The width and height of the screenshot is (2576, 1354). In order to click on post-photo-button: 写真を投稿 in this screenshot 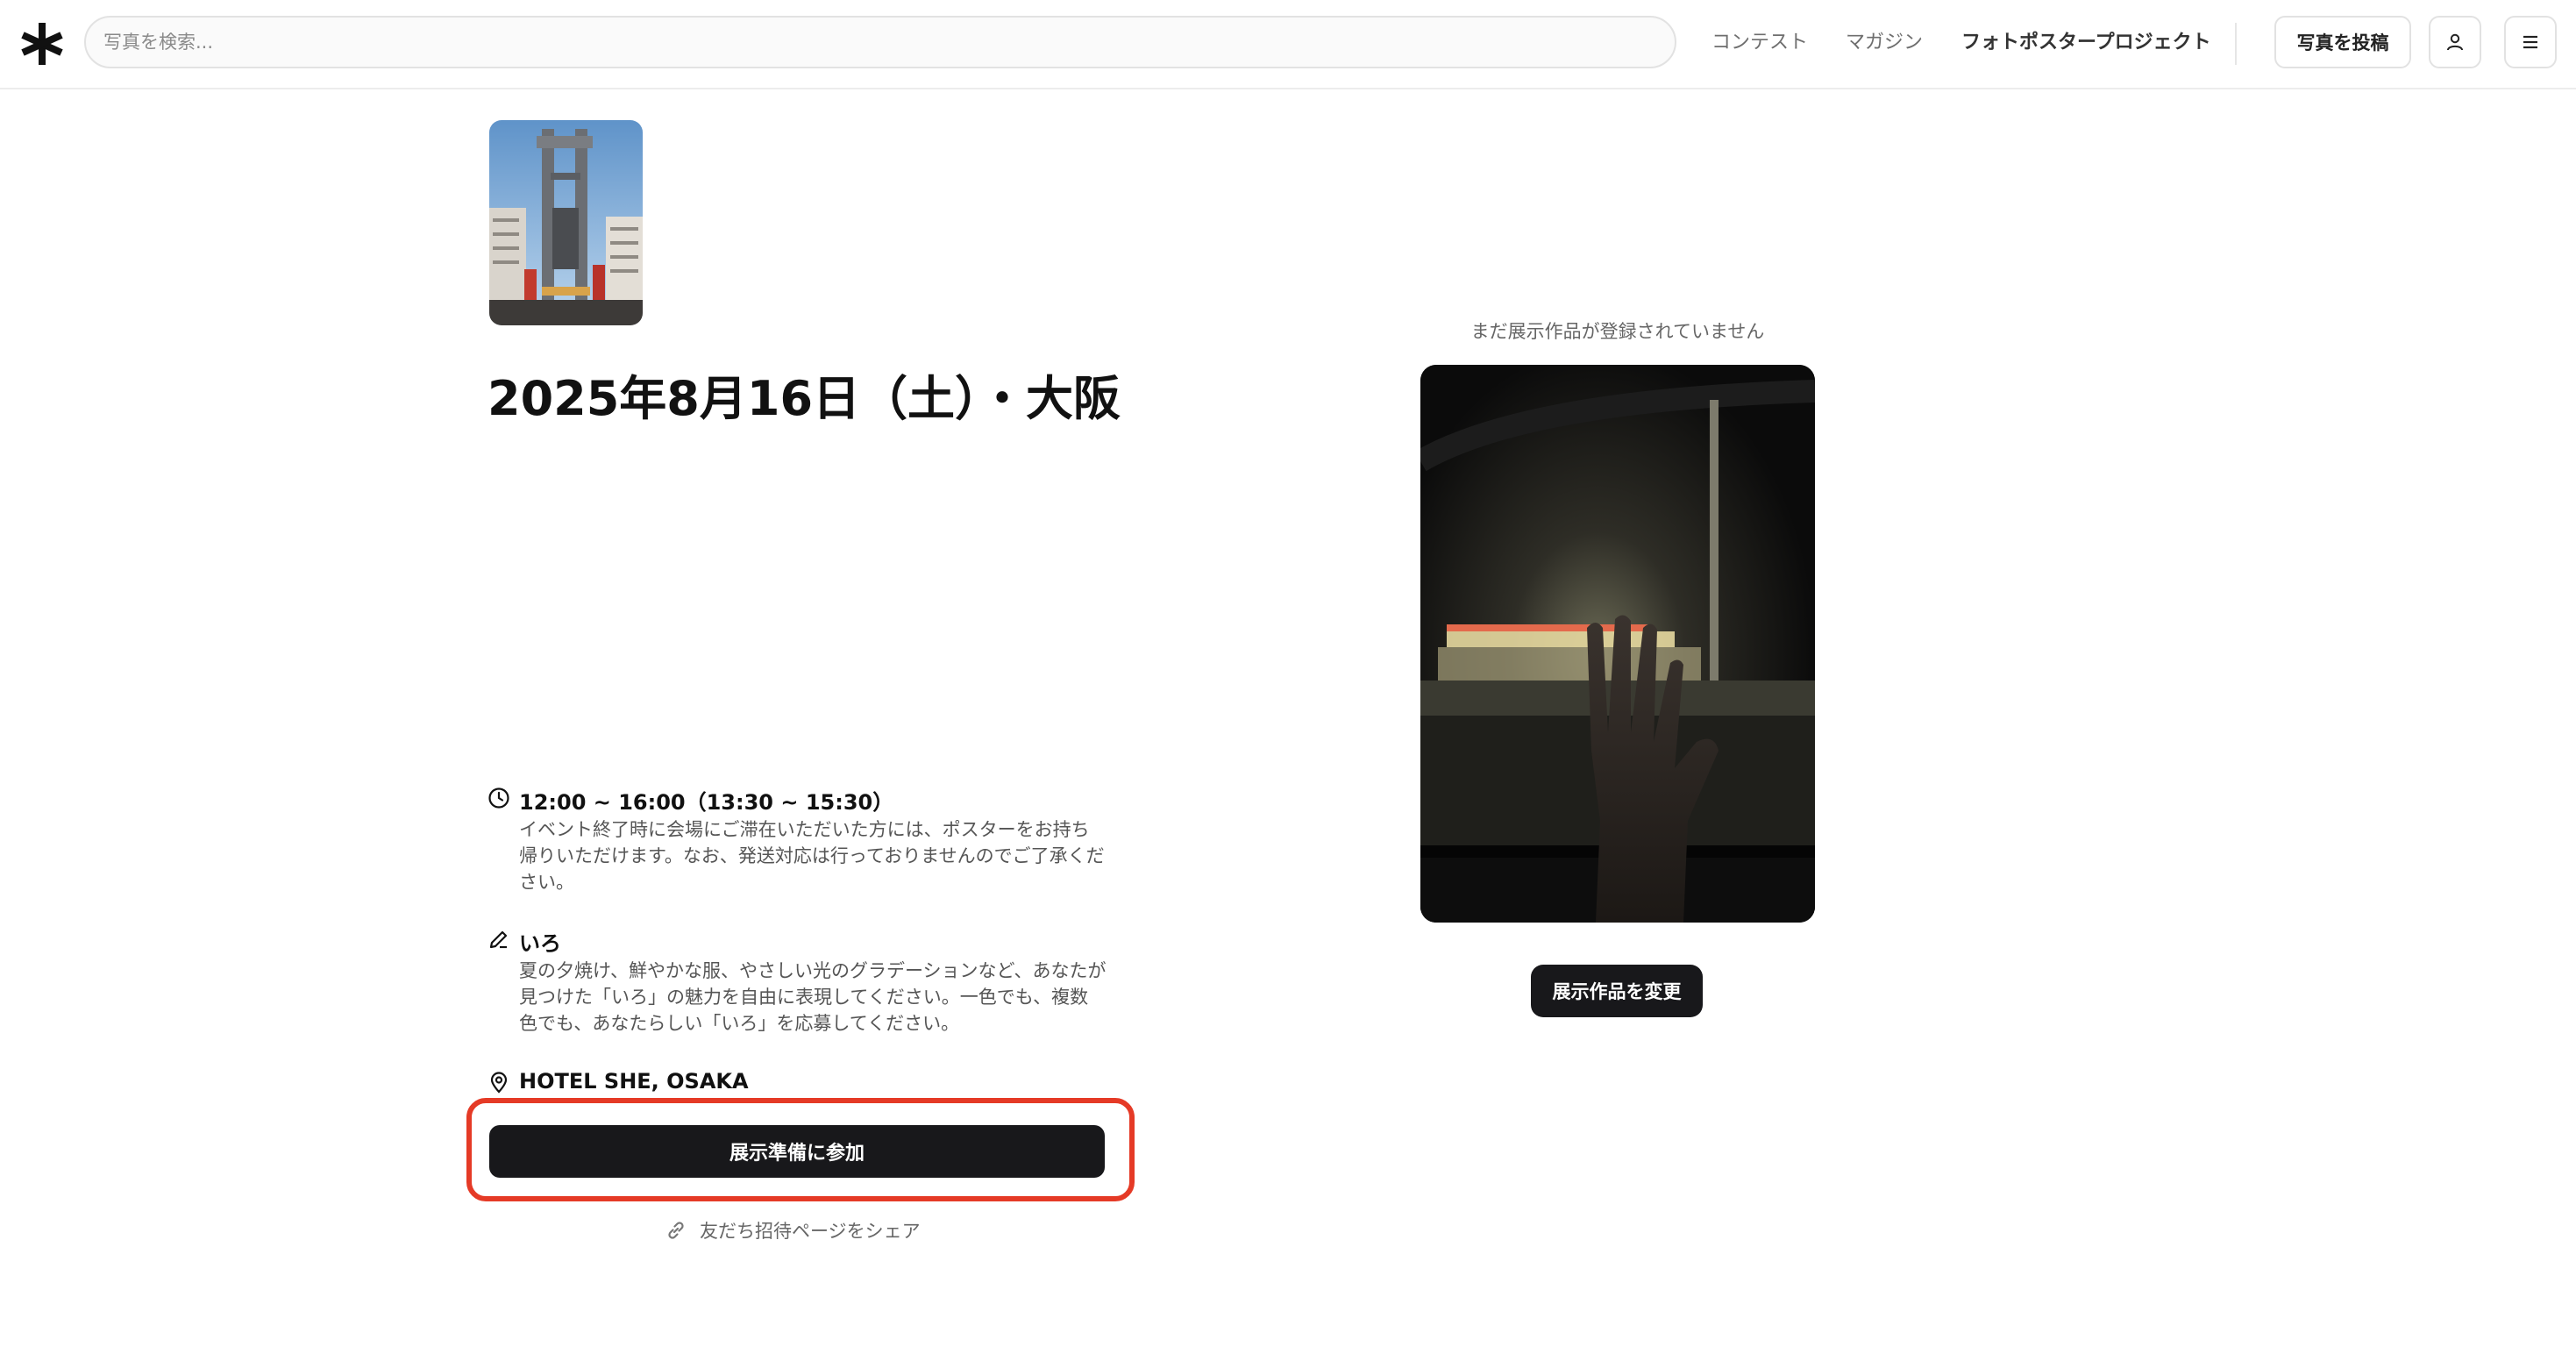, I will do `click(2342, 42)`.